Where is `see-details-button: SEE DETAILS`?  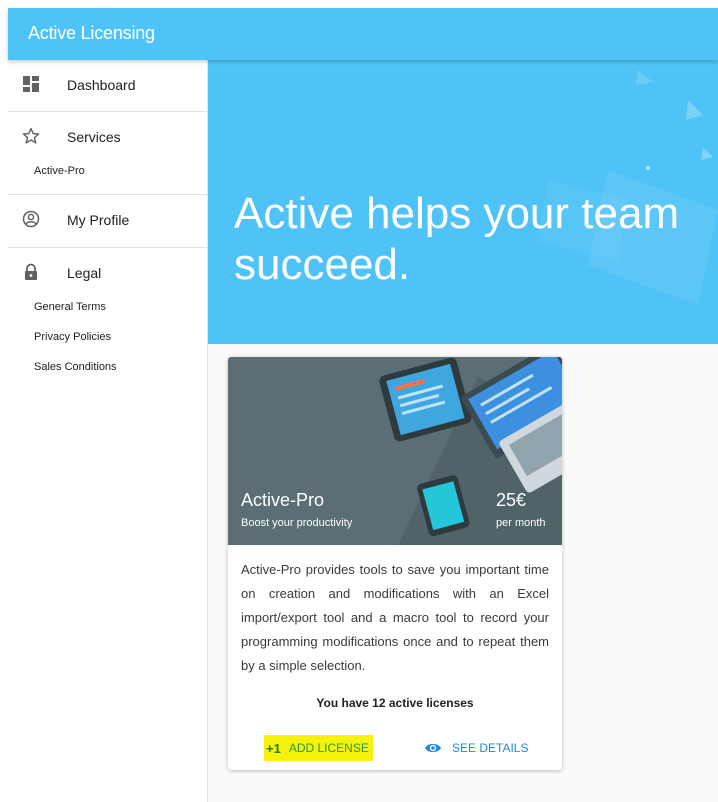 see-details-button: SEE DETAILS is located at coordinates (476, 748).